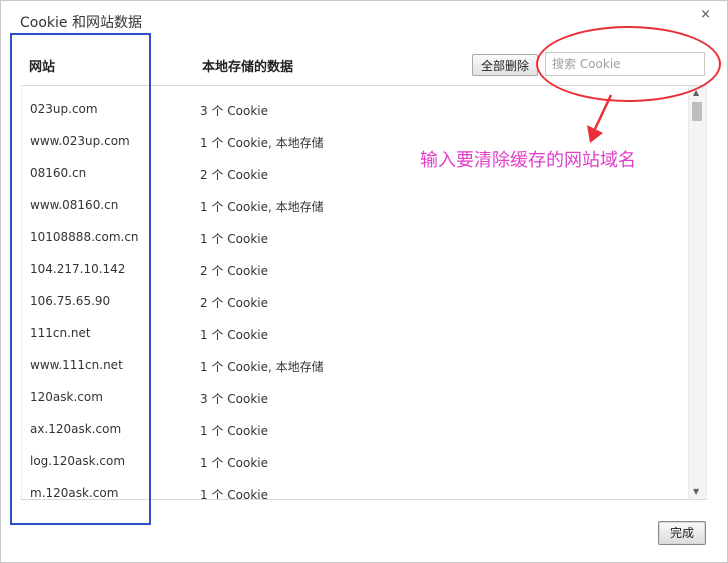  I want to click on delete-all-button: 全部删除, so click(505, 65).